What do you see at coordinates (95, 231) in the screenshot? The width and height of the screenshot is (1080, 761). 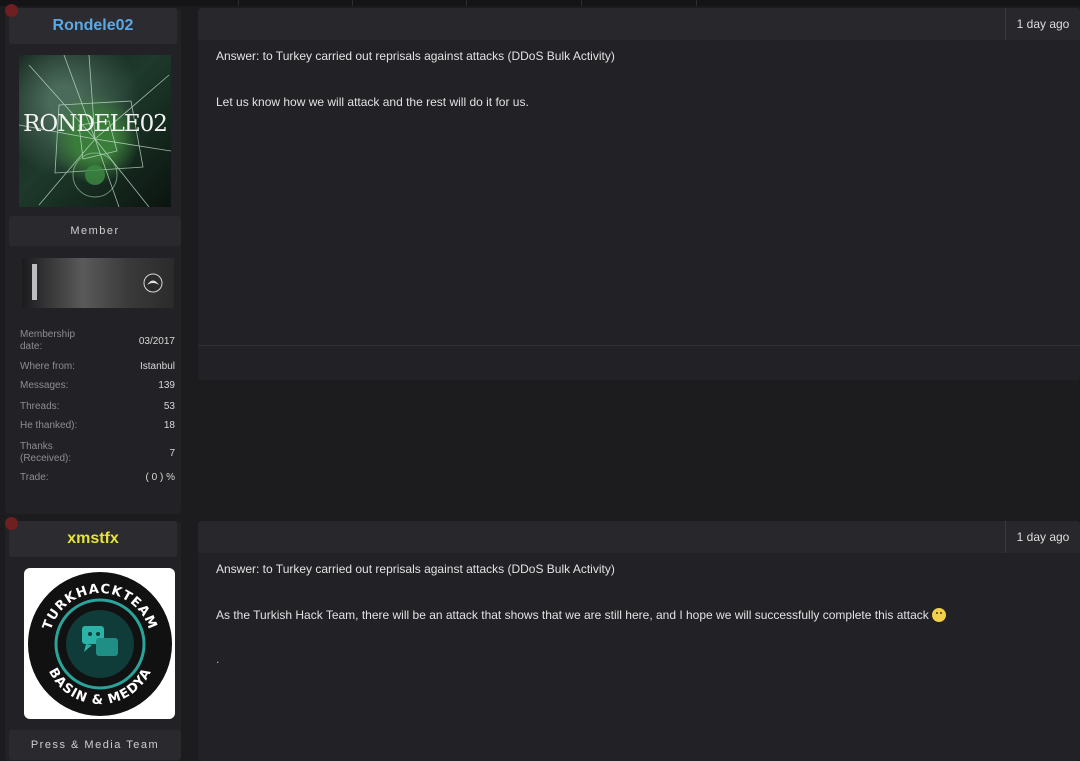 I see `user-rank: Member` at bounding box center [95, 231].